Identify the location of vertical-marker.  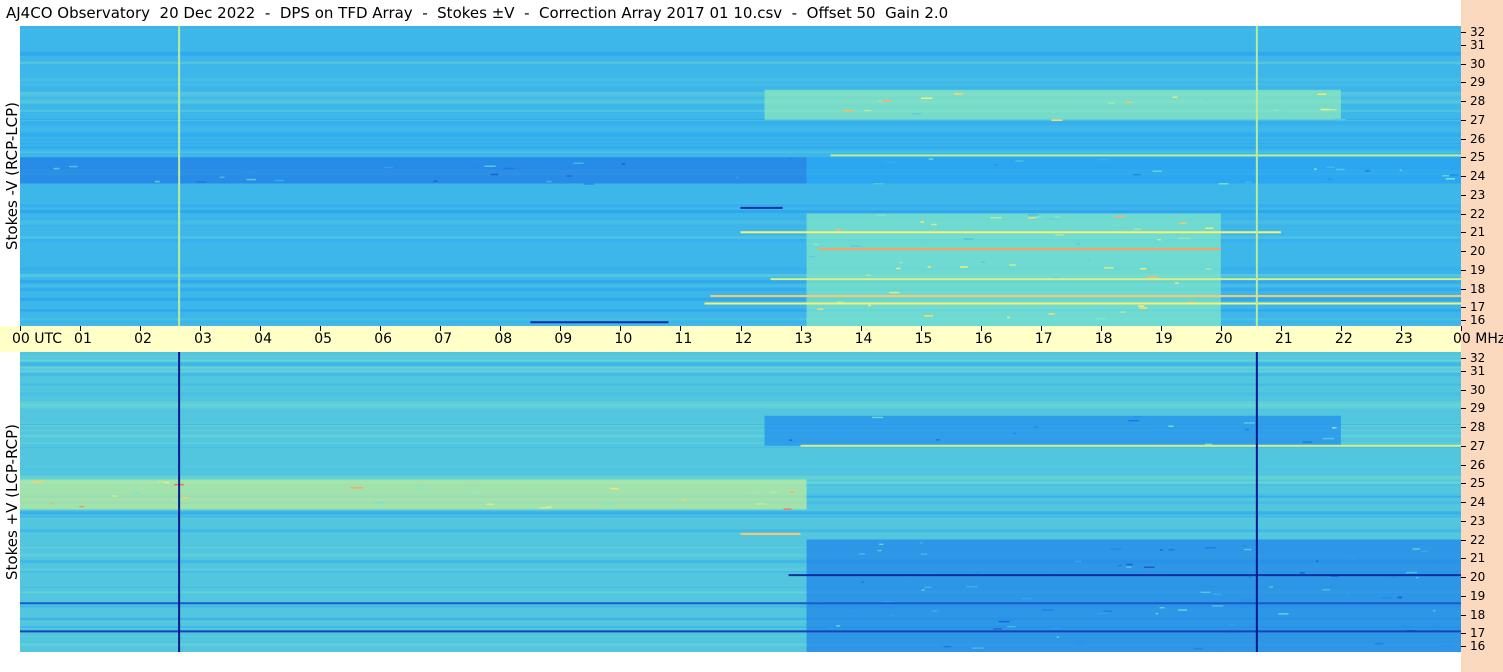
(1256, 176).